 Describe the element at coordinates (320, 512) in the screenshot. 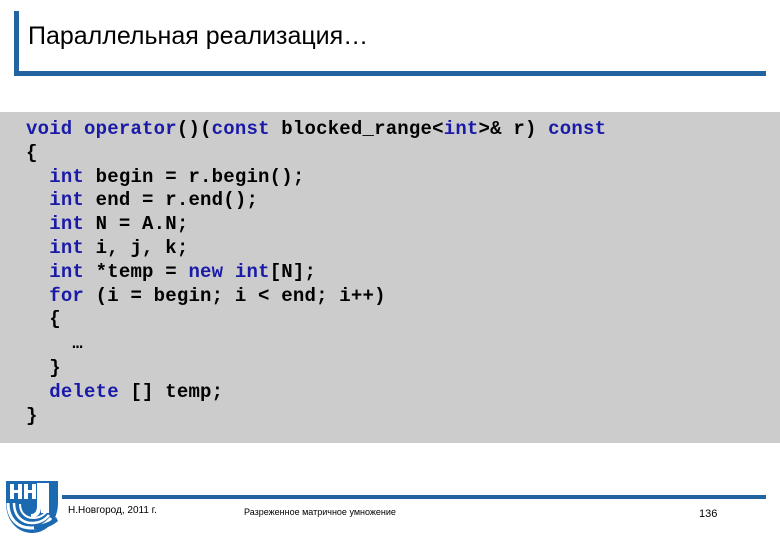

I see `footer-topic: Разреженное матричное умножение` at that location.